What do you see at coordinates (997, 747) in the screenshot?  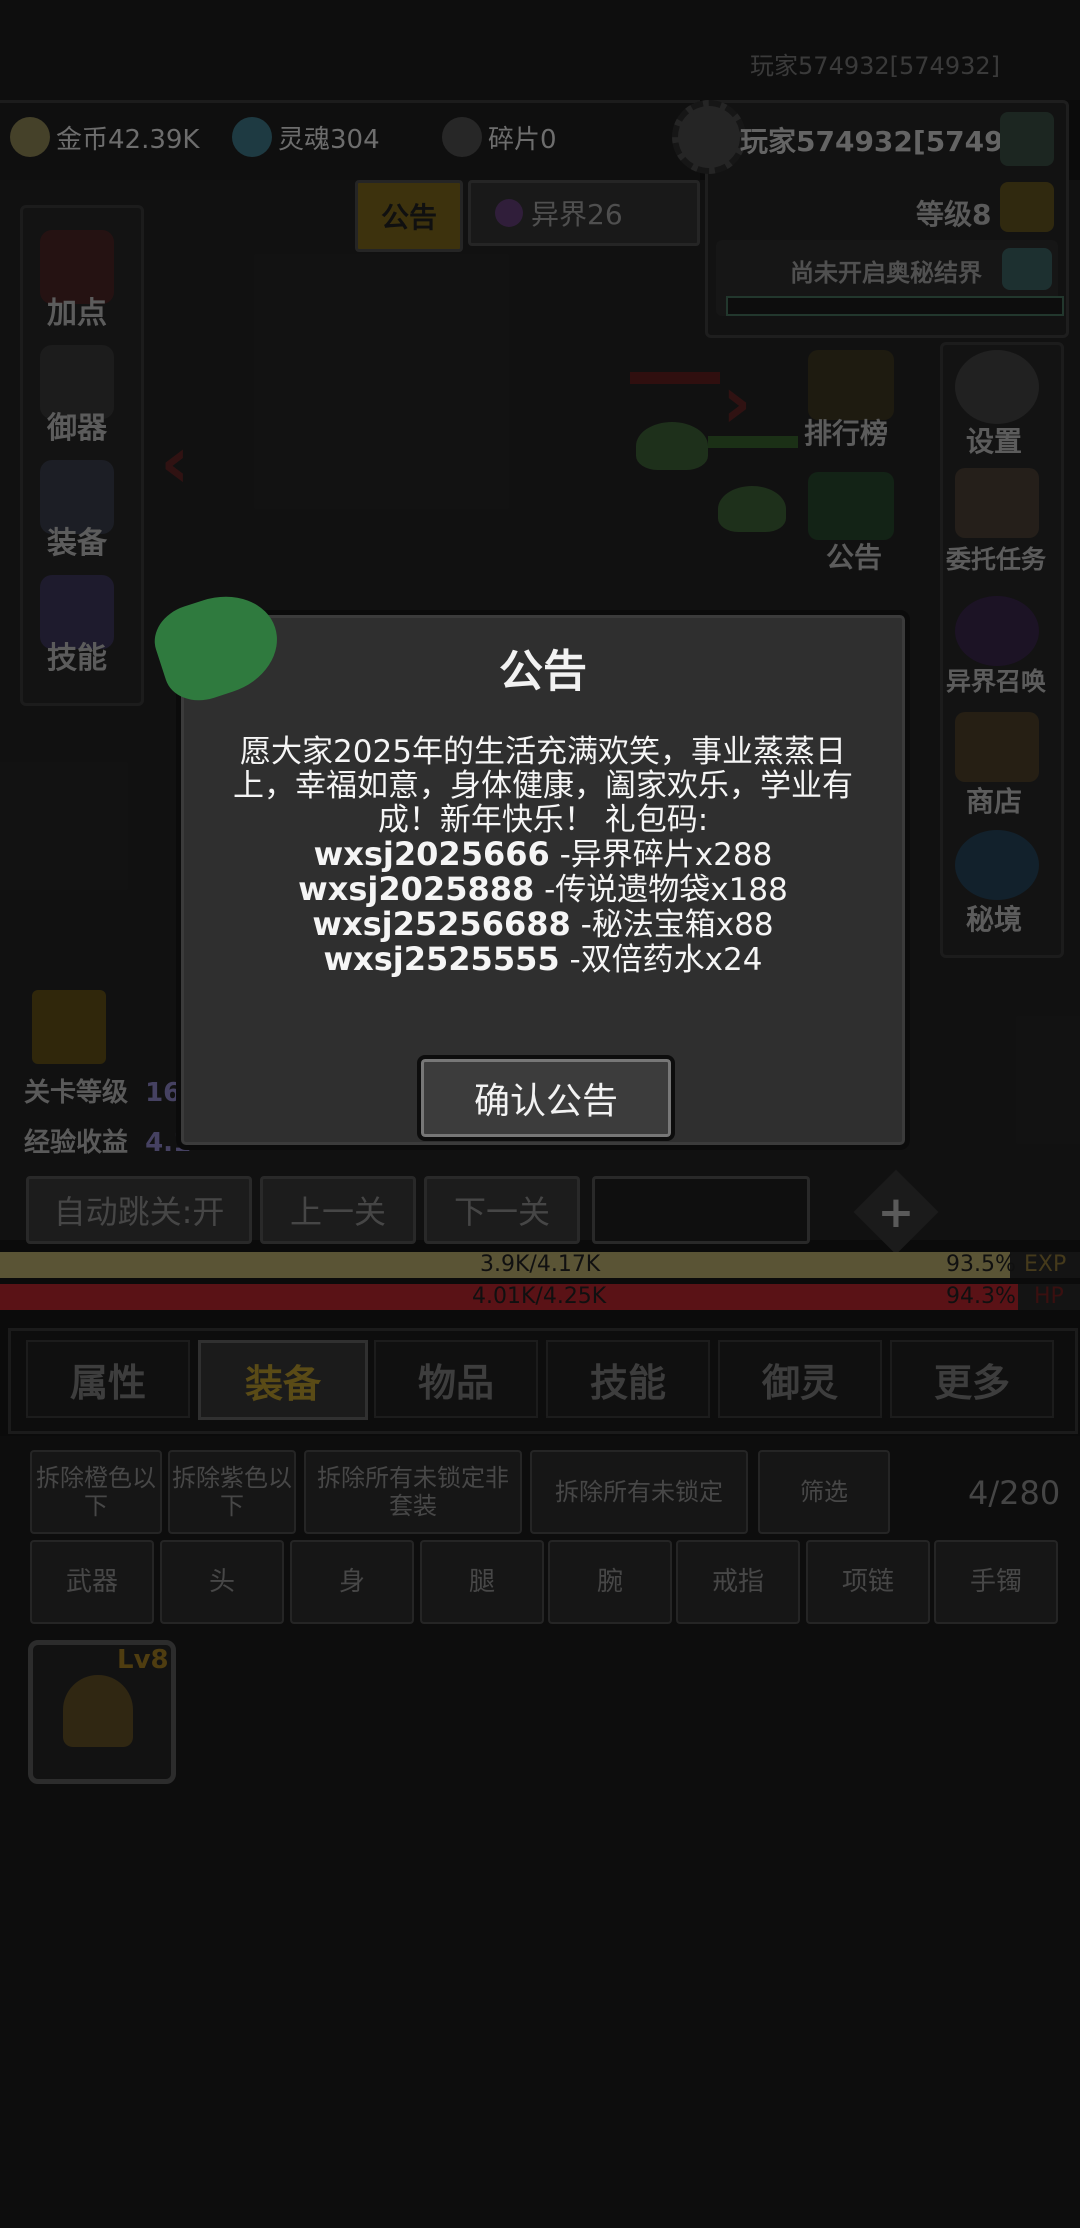 I see `shop-bag-icon` at bounding box center [997, 747].